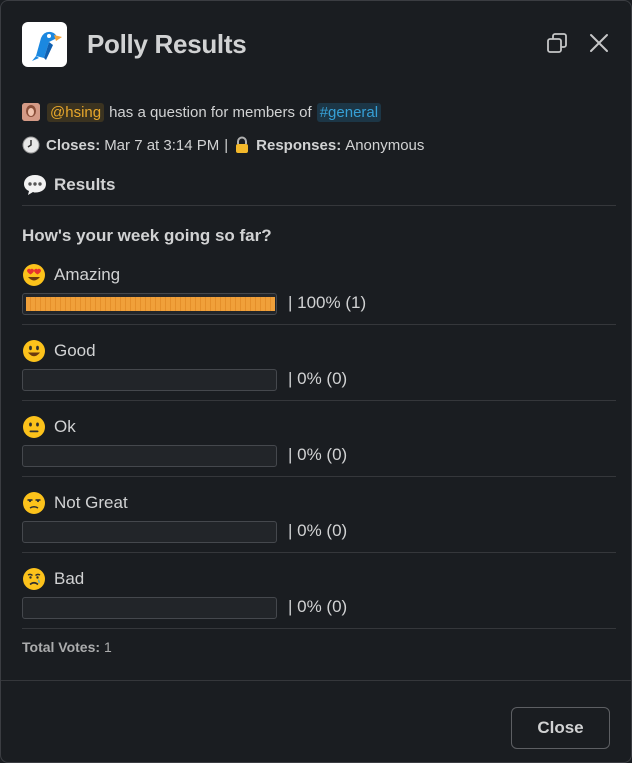 The height and width of the screenshot is (763, 632). Describe the element at coordinates (61, 647) in the screenshot. I see `total-votes-label: Total Votes:` at that location.